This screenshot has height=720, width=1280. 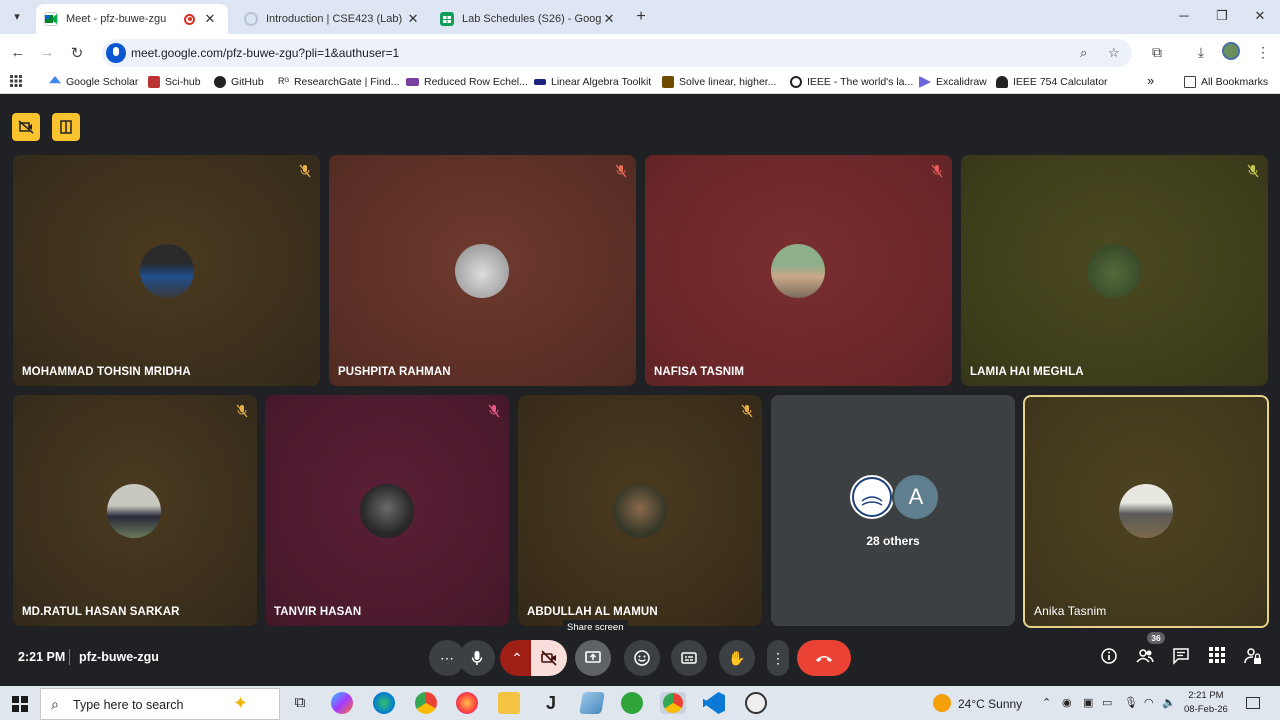 I want to click on new-tab-button: +, so click(x=641, y=17).